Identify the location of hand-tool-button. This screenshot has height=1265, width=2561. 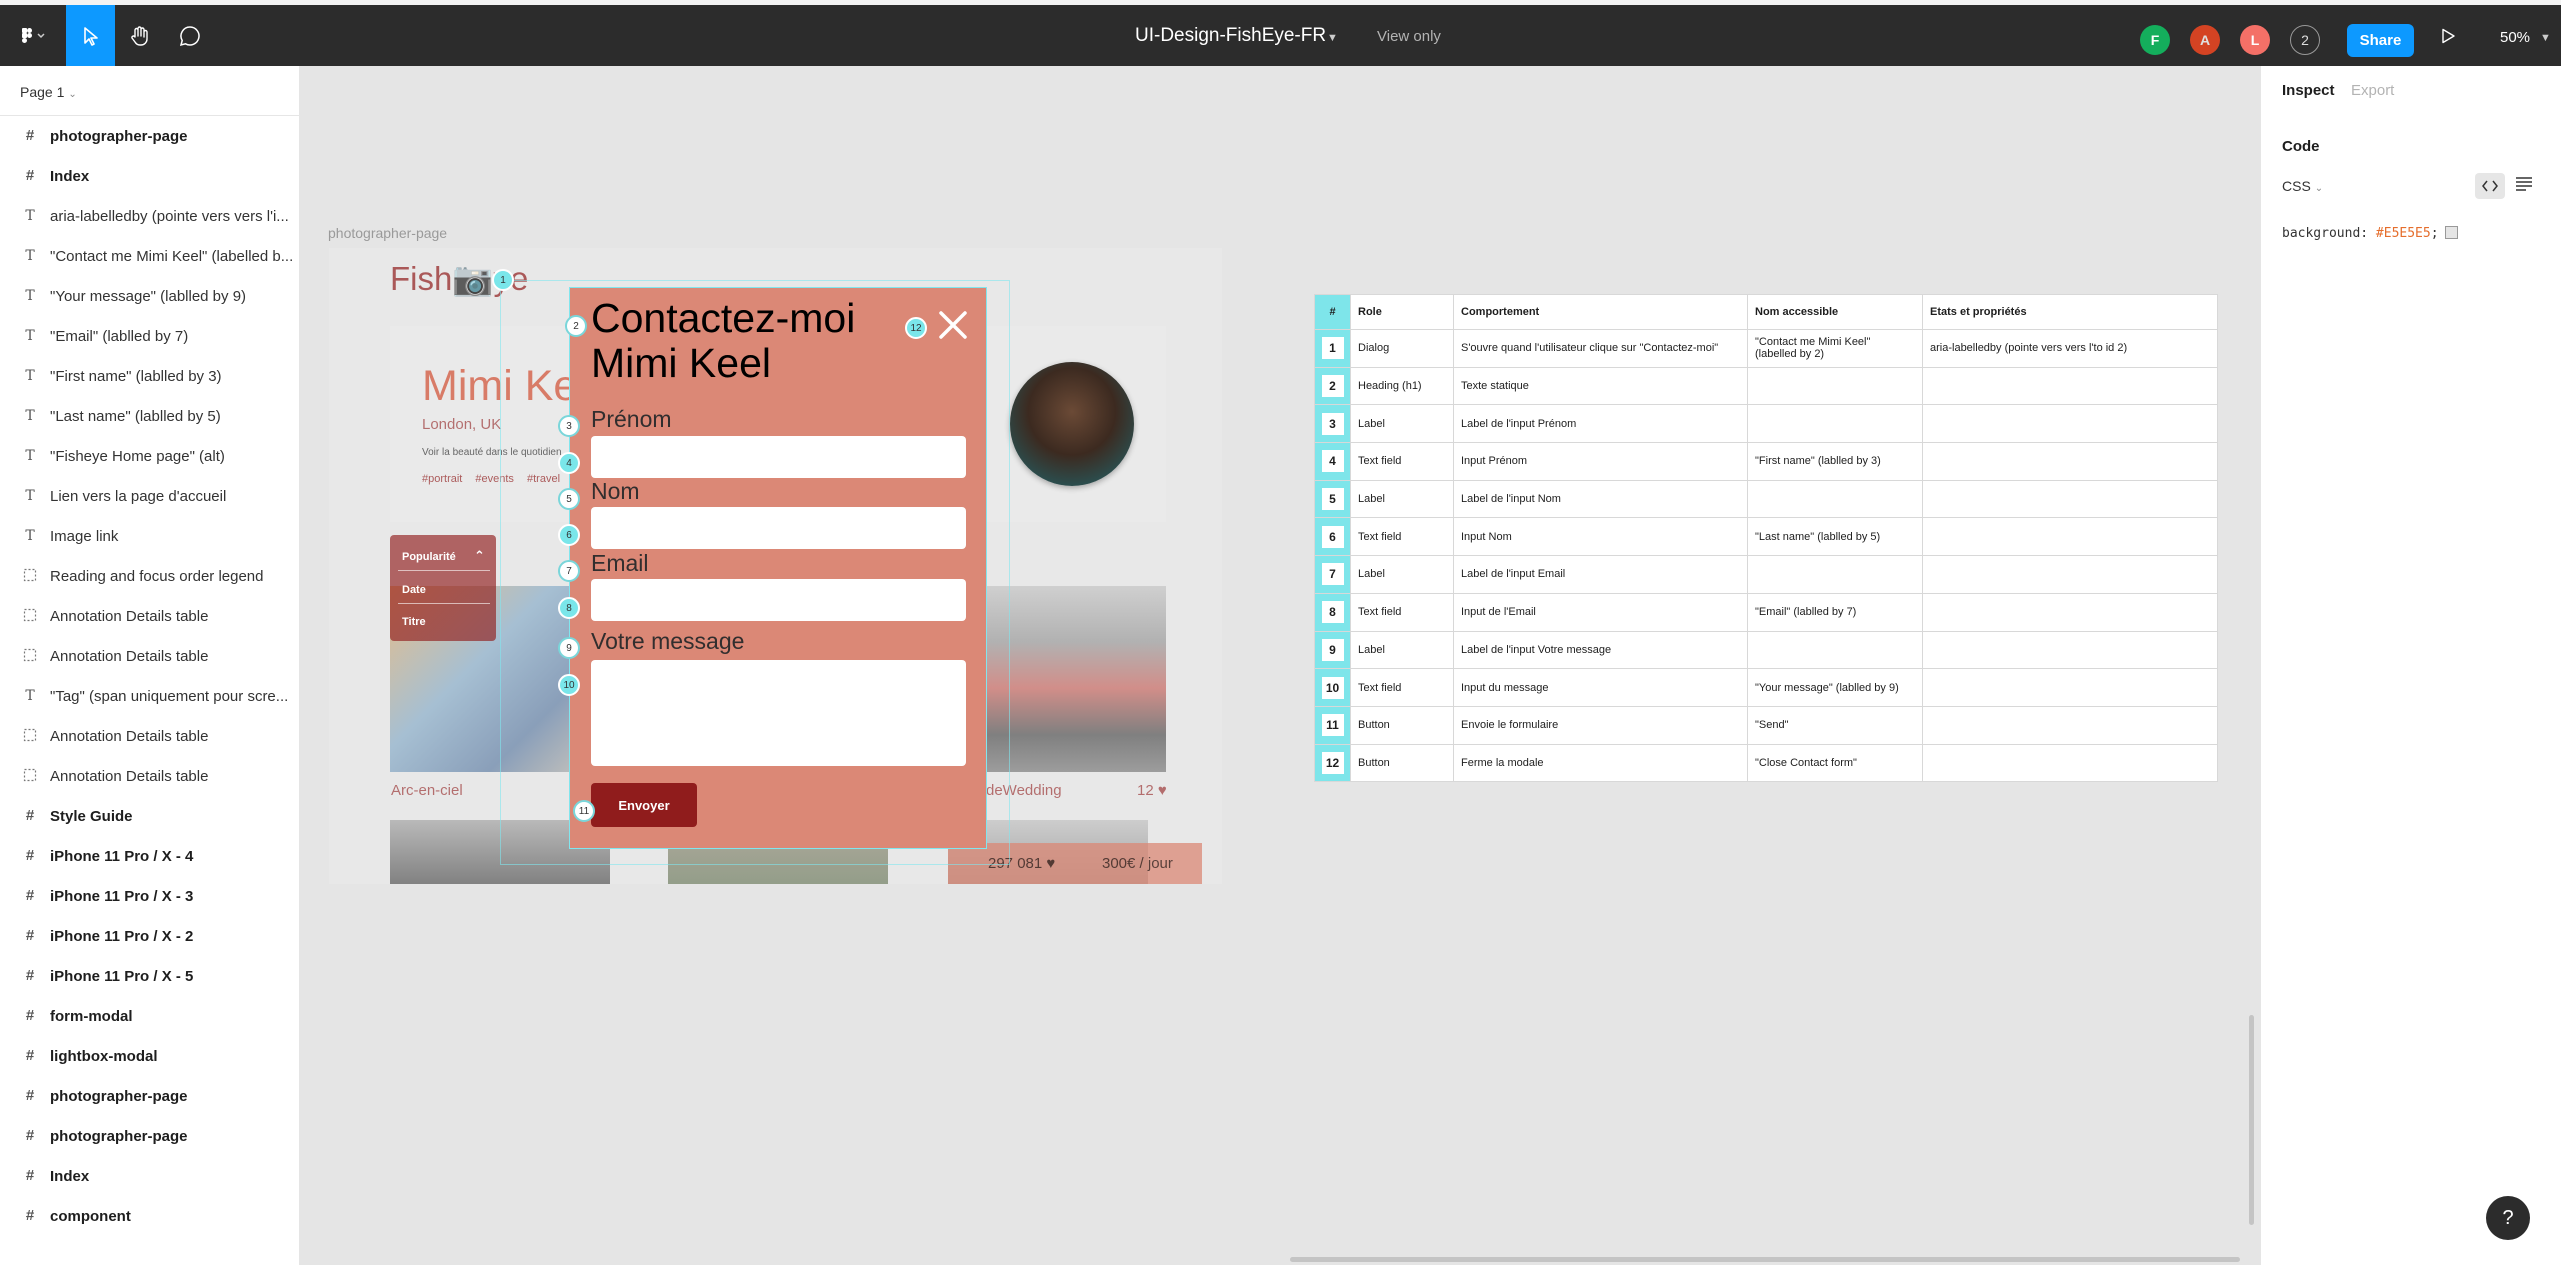
(140, 35).